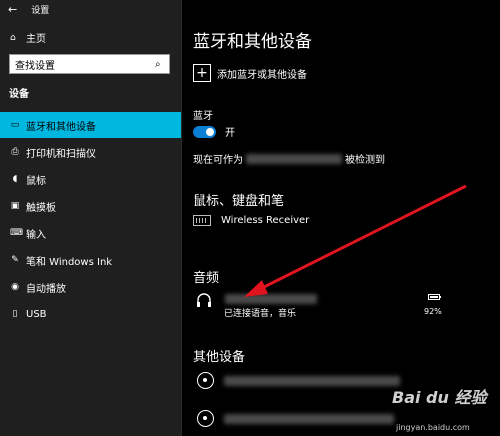 The width and height of the screenshot is (500, 436). What do you see at coordinates (433, 427) in the screenshot?
I see `watermark-url: jingyan.baidu.com` at bounding box center [433, 427].